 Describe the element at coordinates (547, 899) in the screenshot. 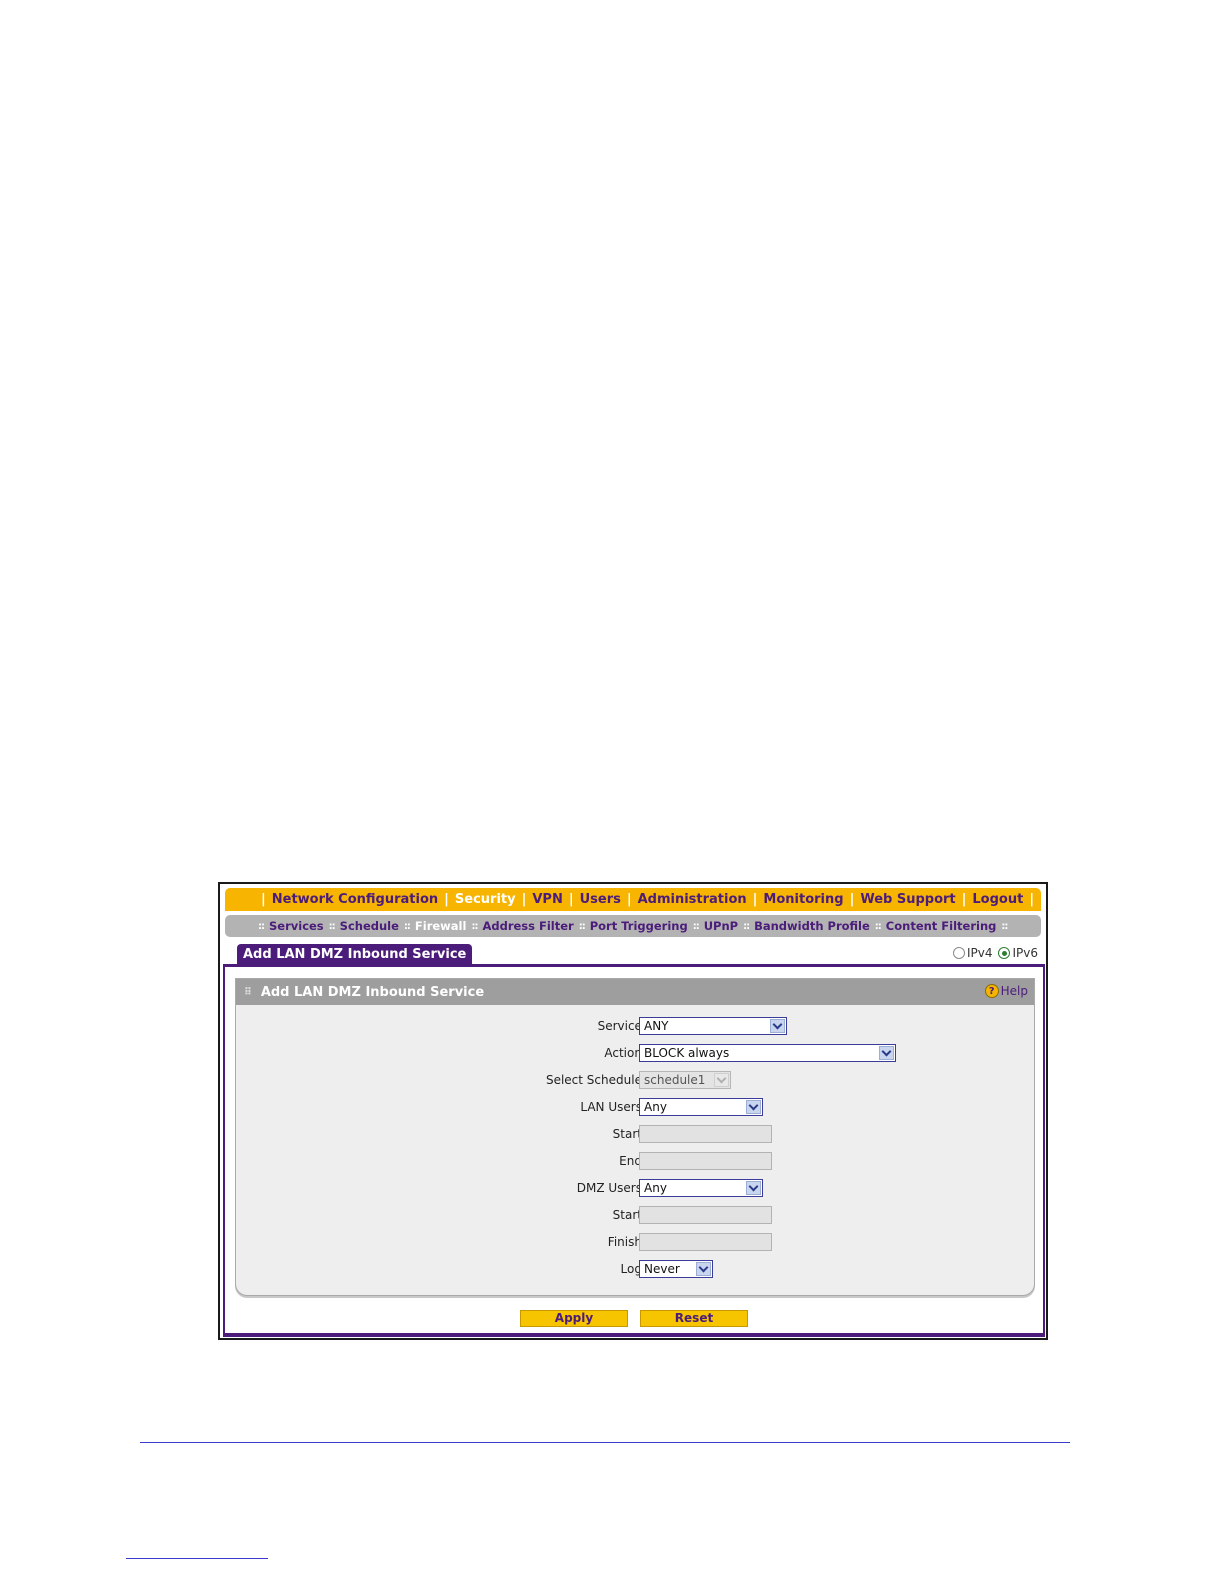

I see `nav-vpn: VPN` at that location.